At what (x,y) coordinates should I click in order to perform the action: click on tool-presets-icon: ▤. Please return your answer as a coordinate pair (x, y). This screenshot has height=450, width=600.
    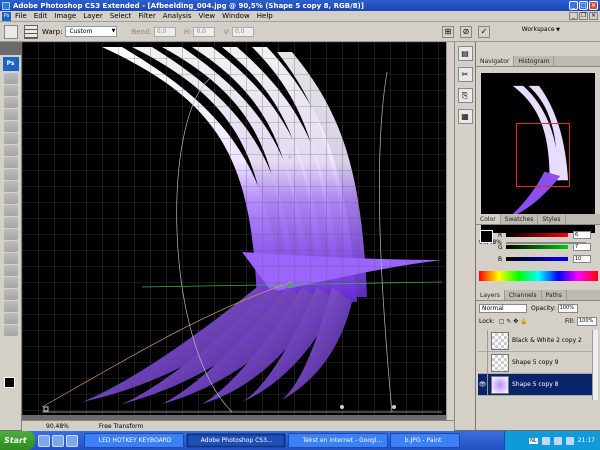
    Looking at the image, I should click on (465, 53).